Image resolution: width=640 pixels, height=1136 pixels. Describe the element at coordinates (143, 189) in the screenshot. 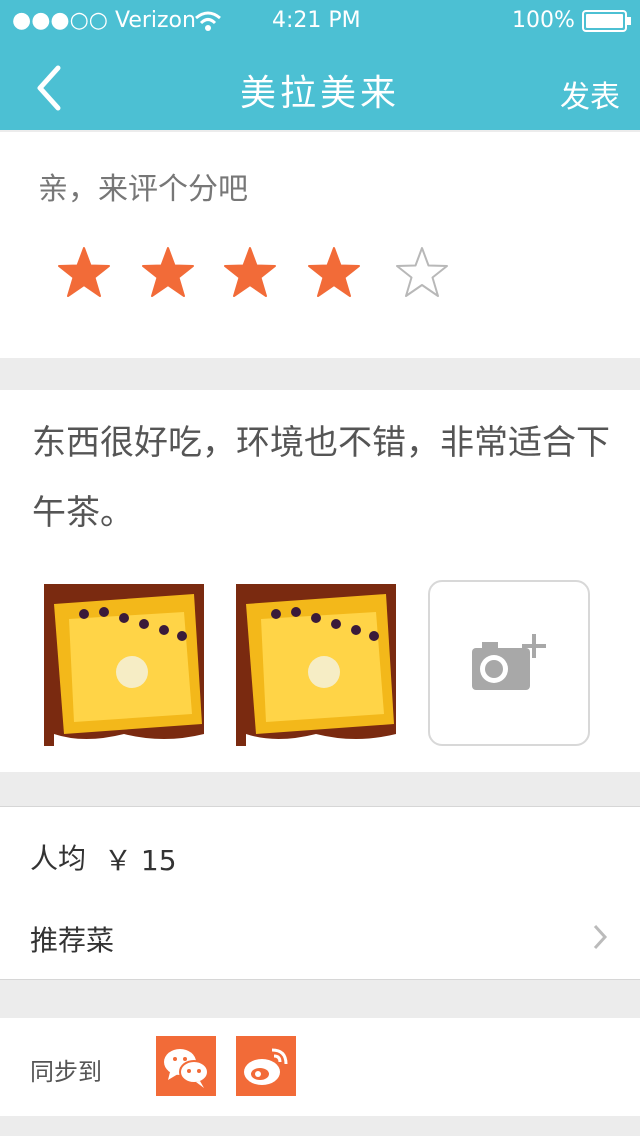

I see `rating-prompt: 亲，来评个分吧` at that location.